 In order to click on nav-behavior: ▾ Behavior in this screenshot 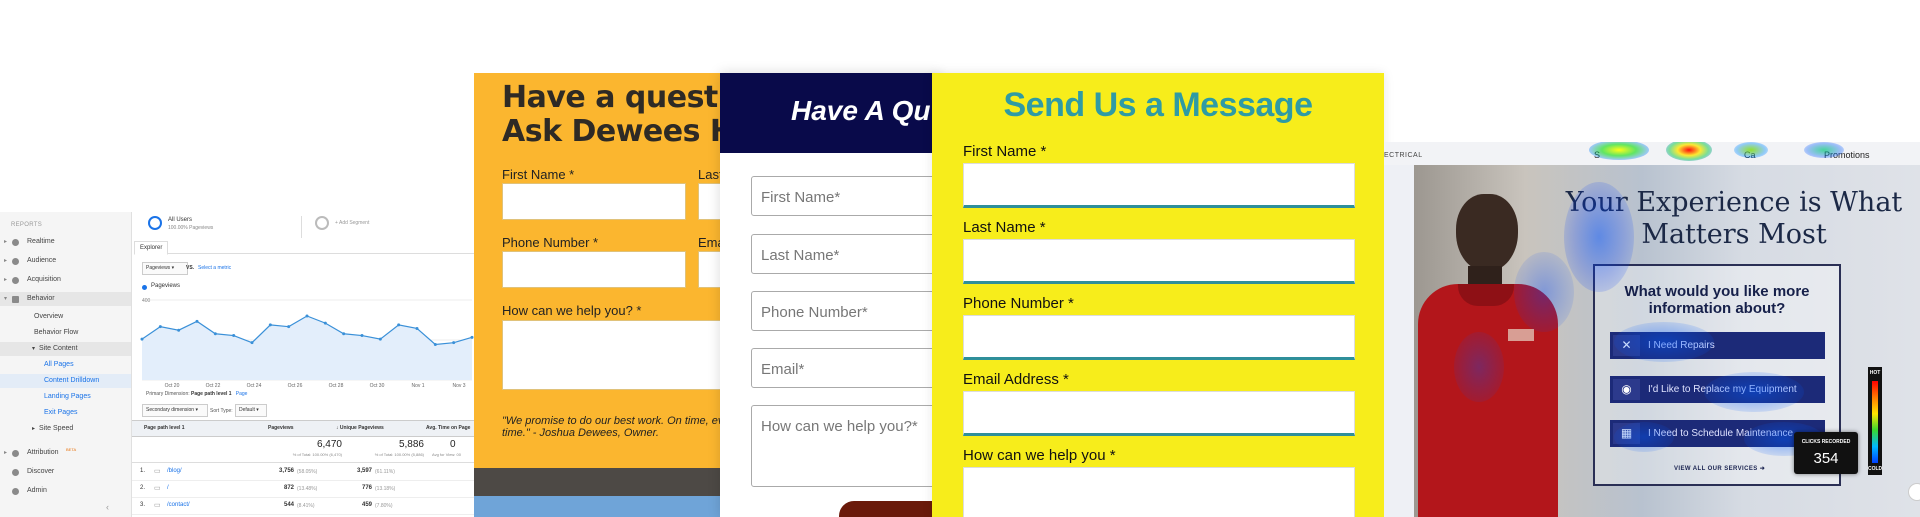, I will do `click(65, 299)`.